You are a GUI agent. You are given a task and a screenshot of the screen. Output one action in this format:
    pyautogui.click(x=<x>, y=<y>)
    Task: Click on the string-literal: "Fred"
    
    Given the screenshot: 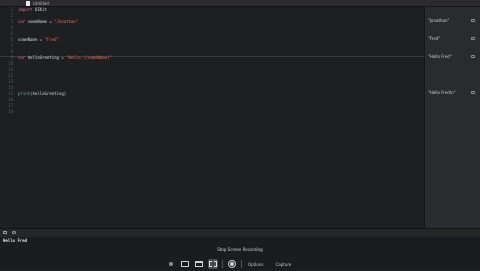 What is the action you would take?
    pyautogui.click(x=51, y=39)
    